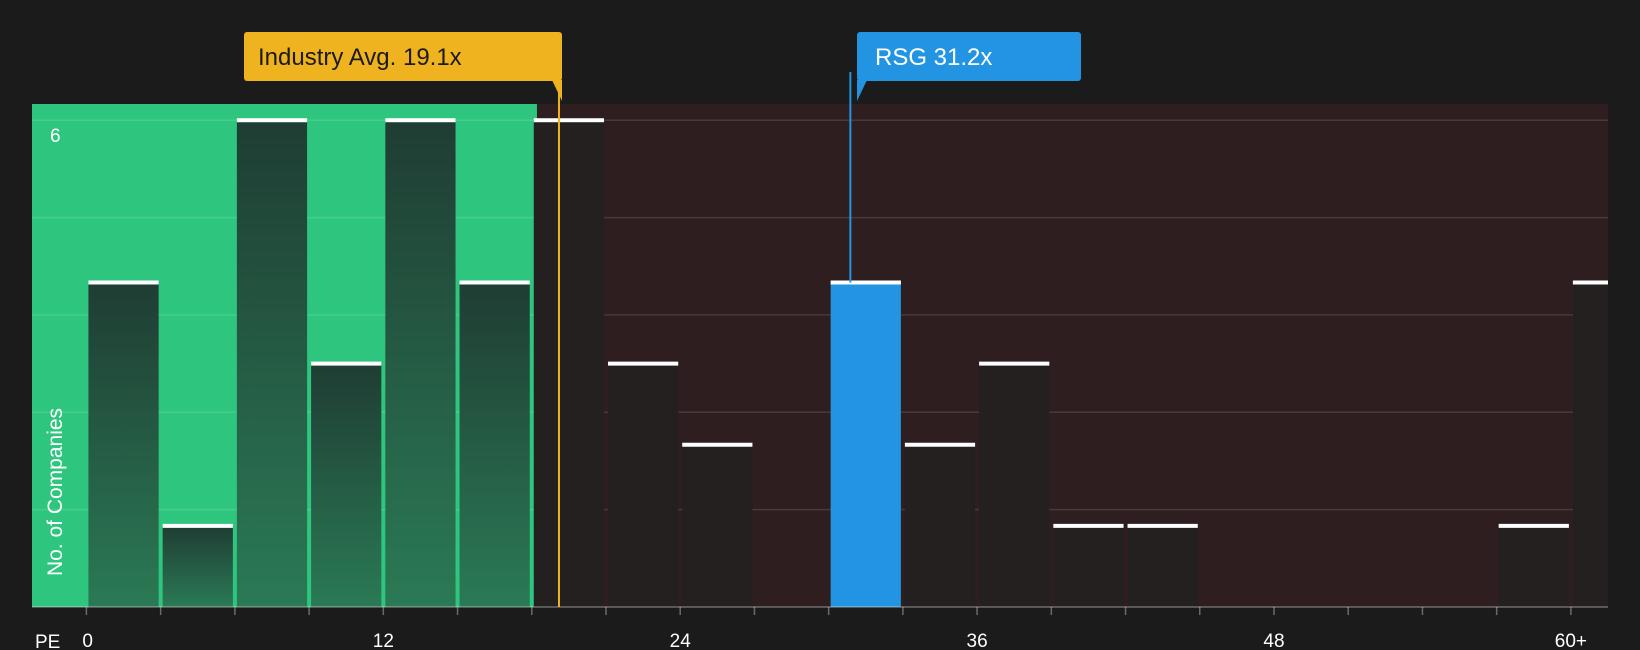 The height and width of the screenshot is (650, 1640). Describe the element at coordinates (977, 640) in the screenshot. I see `x-tick-label: 36` at that location.